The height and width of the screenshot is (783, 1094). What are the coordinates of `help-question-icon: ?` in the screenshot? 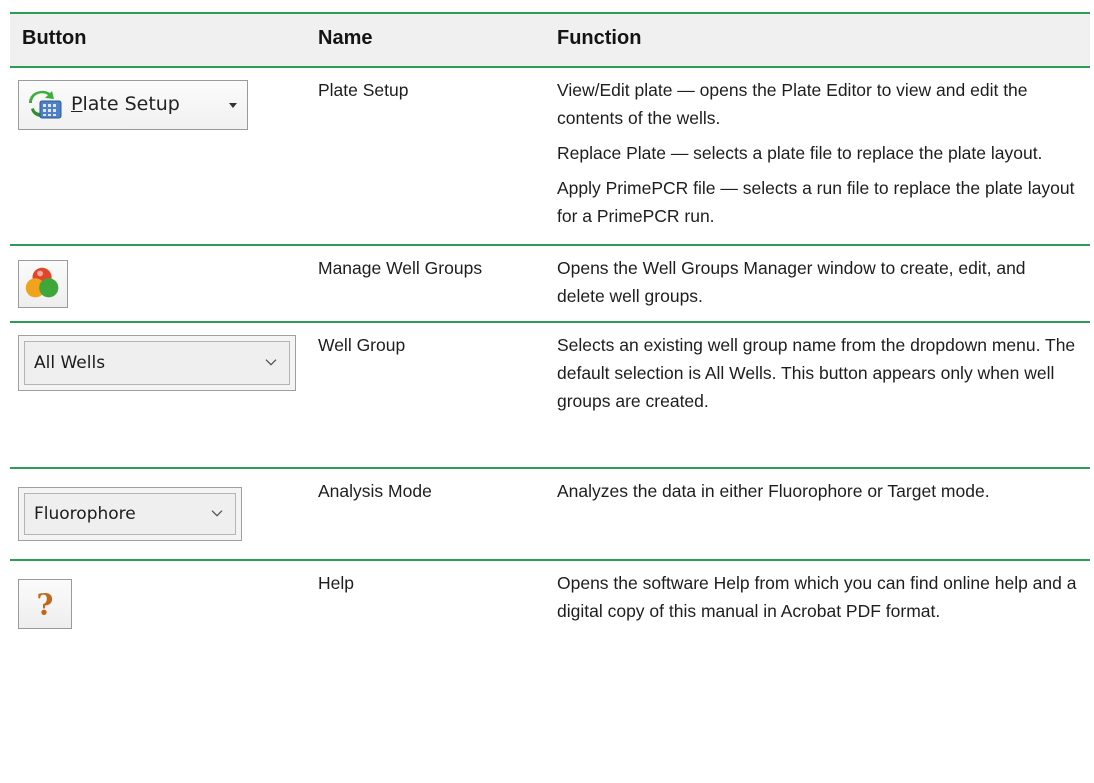 It's located at (45, 605).